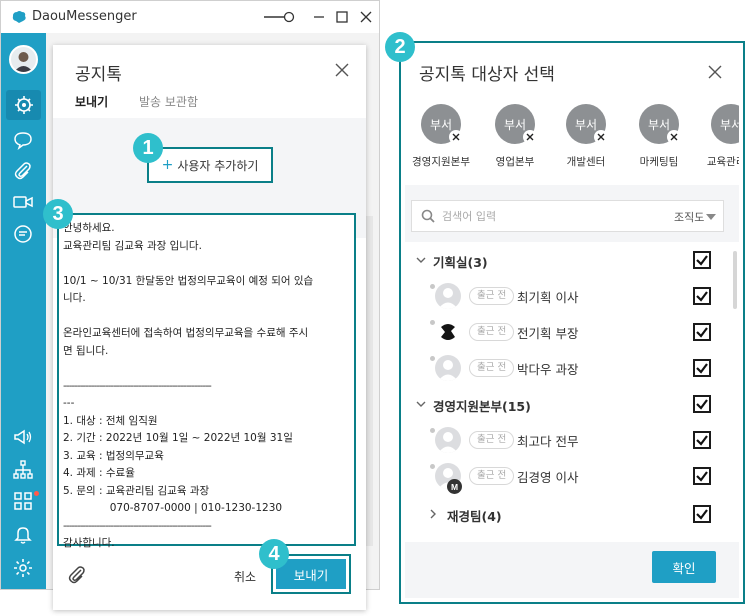 This screenshot has height=616, width=750. Describe the element at coordinates (274, 554) in the screenshot. I see `step-badge-4: 4` at that location.